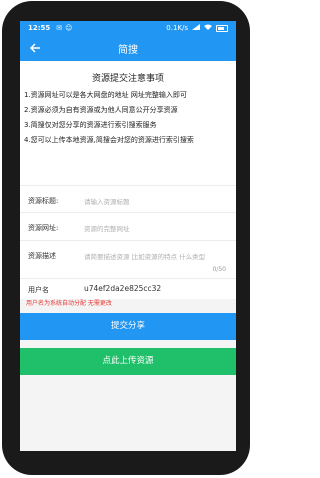 This screenshot has width=320, height=478. I want to click on status-right: 0.1K/s, so click(197, 28).